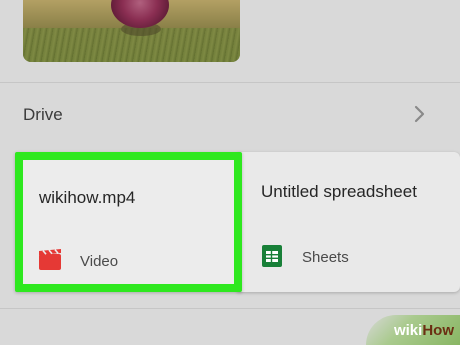  Describe the element at coordinates (43, 114) in the screenshot. I see `drive-label: Drive` at that location.